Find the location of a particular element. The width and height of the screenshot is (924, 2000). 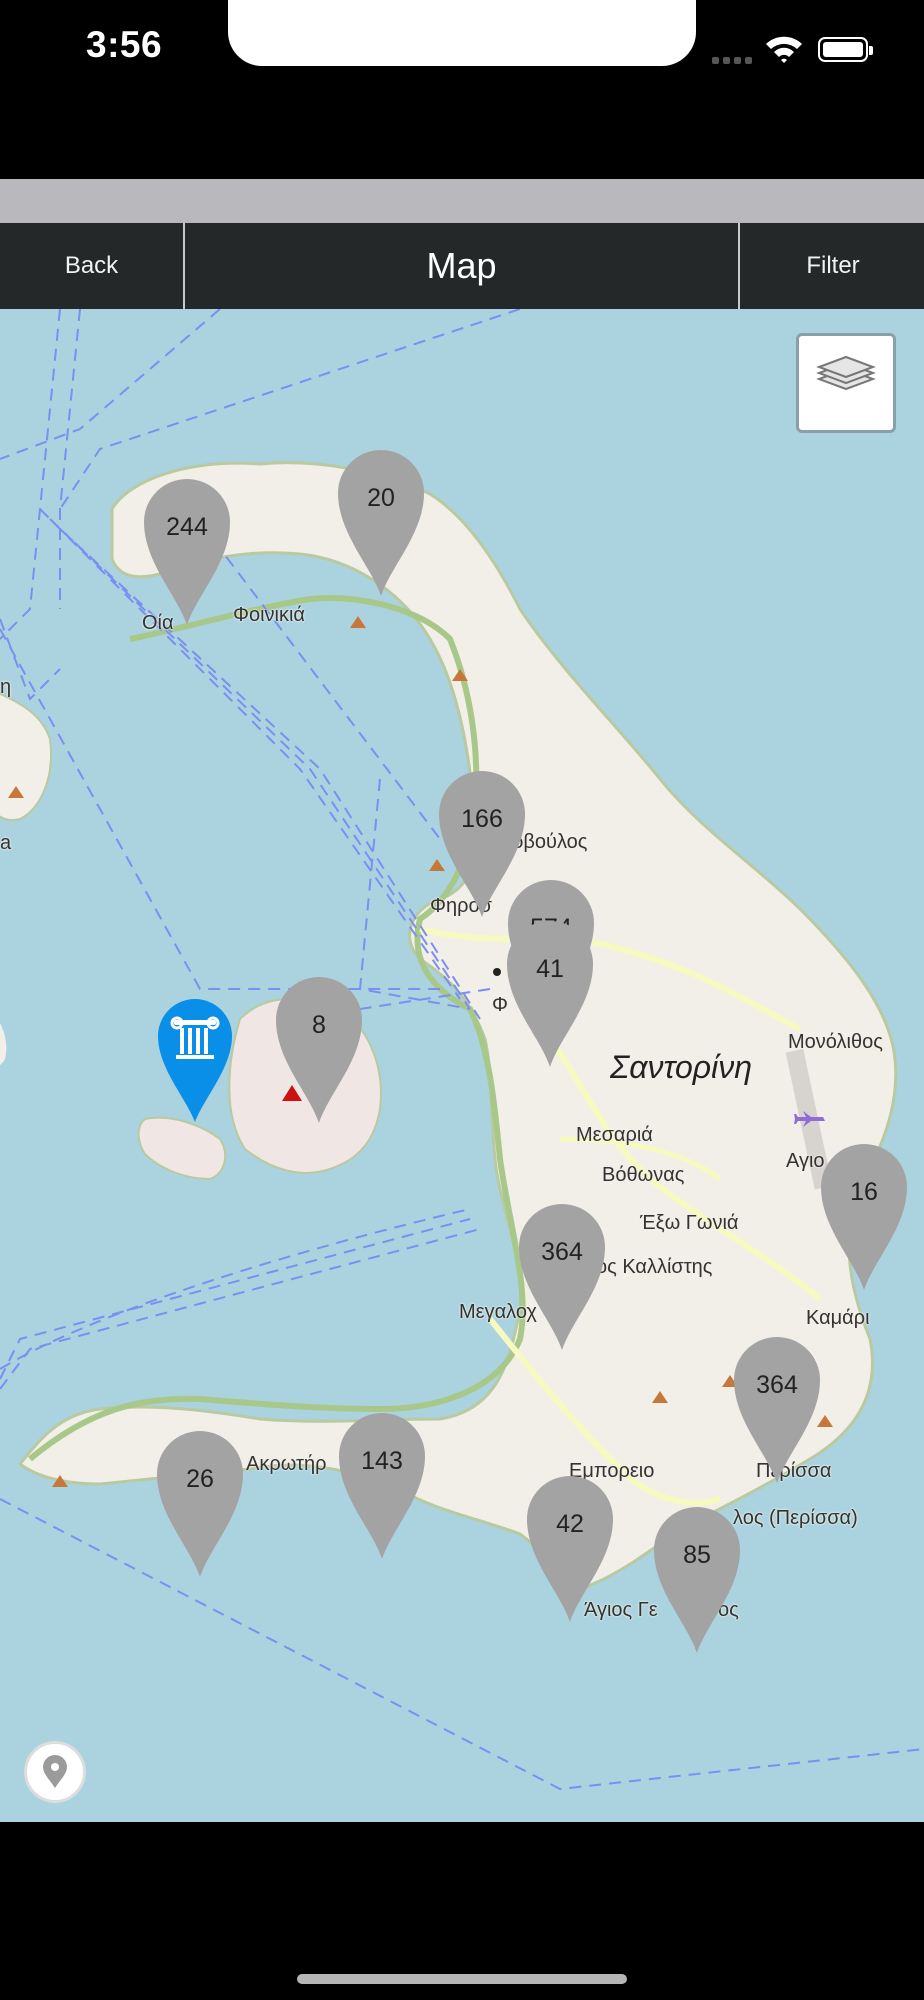

label-exo-gonia: Έξω Γωνιά is located at coordinates (689, 1223).